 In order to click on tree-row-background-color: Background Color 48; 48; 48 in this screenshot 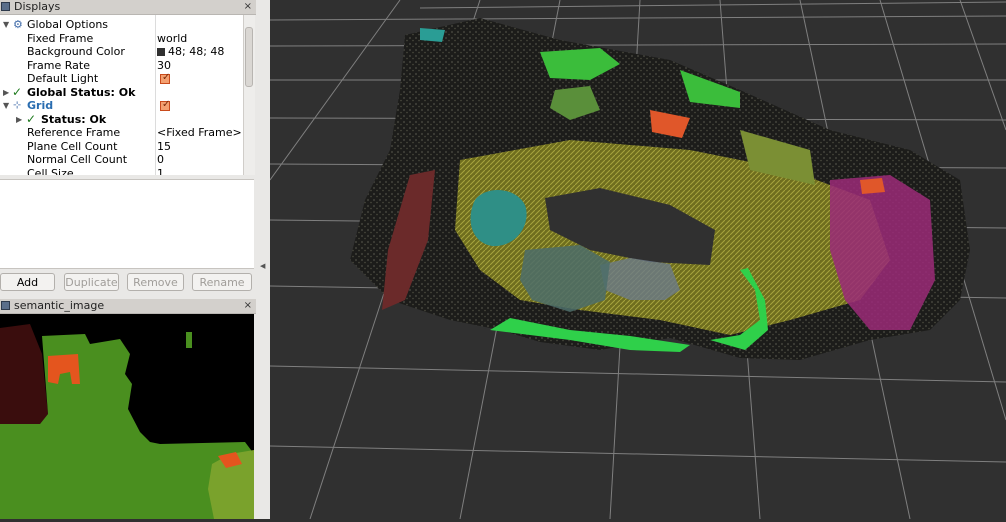, I will do `click(122, 52)`.